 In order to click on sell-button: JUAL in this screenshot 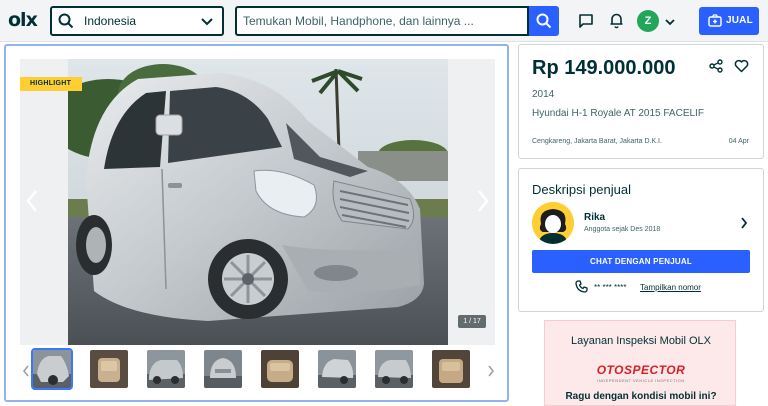, I will do `click(729, 21)`.